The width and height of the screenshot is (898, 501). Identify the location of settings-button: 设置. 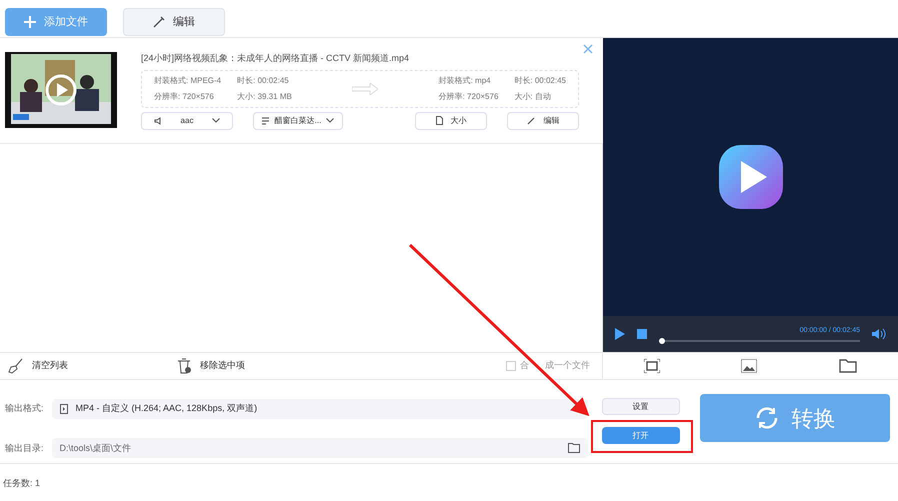
(641, 406).